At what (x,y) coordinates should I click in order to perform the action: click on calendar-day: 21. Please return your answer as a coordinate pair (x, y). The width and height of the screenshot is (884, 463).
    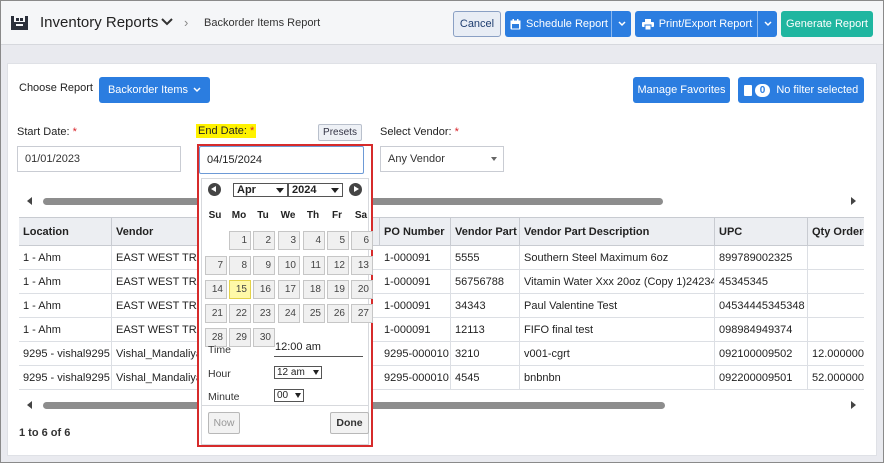
    Looking at the image, I should click on (216, 313).